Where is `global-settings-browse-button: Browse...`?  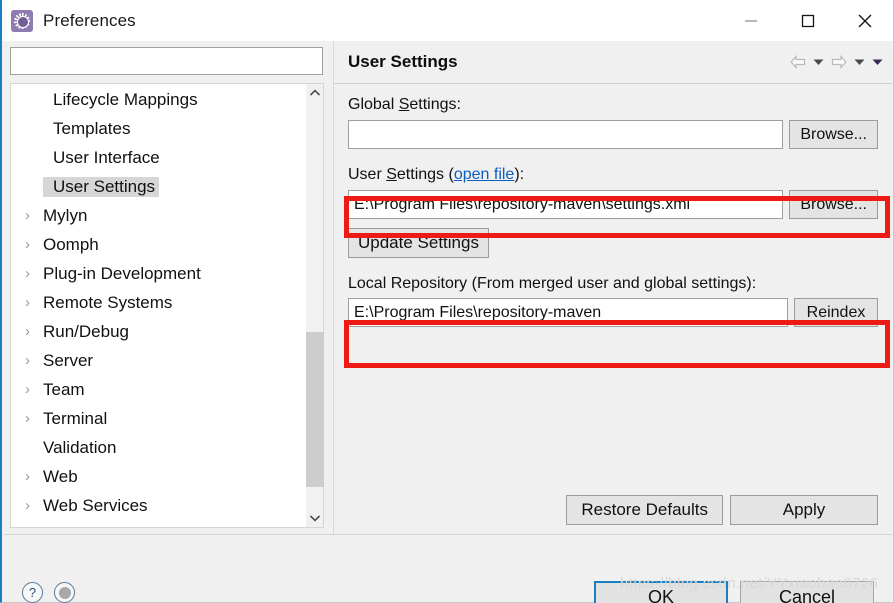
global-settings-browse-button: Browse... is located at coordinates (833, 134).